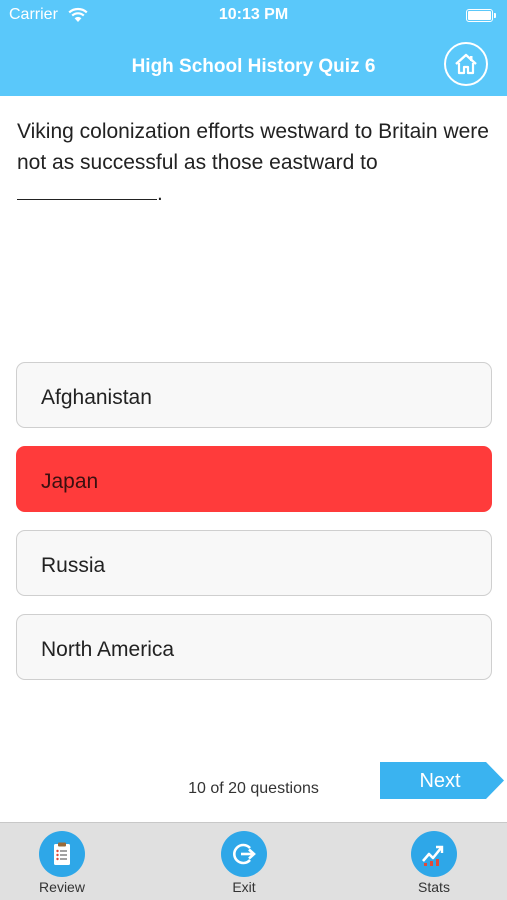  What do you see at coordinates (96, 397) in the screenshot?
I see `answer-label: Afghanistan` at bounding box center [96, 397].